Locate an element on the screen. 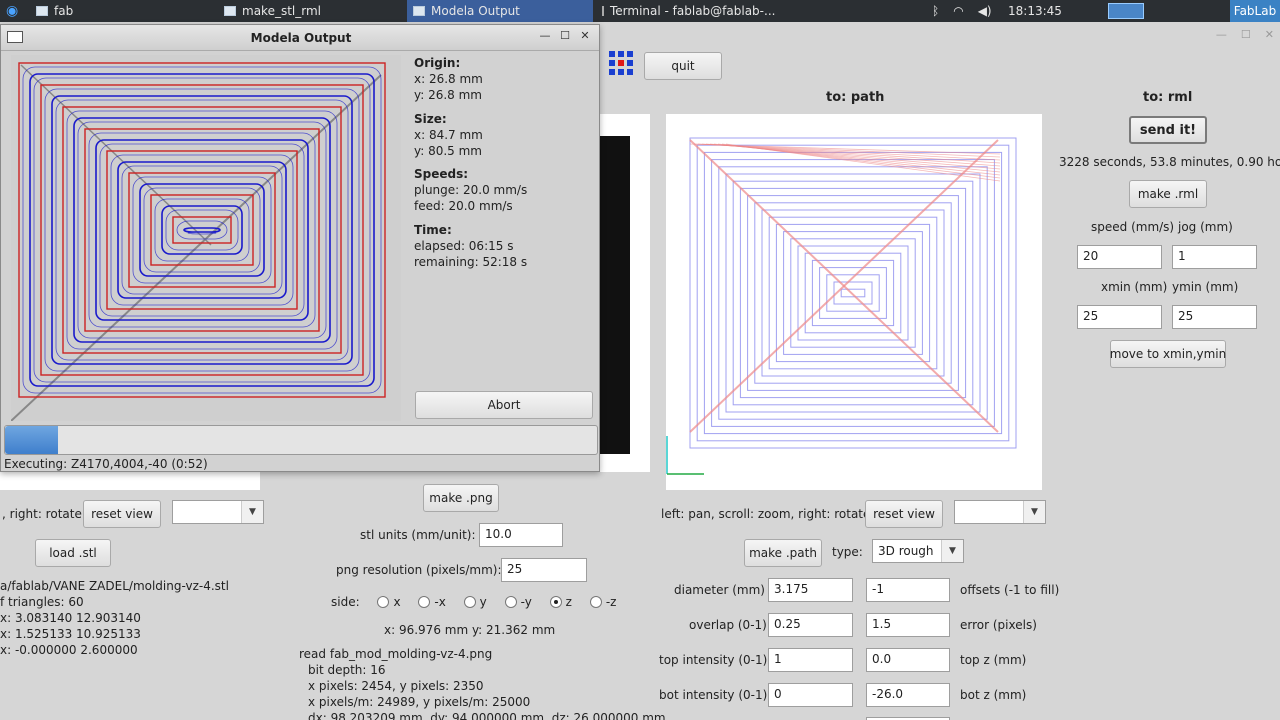  jog-label: jog (mm) is located at coordinates (1205, 227).